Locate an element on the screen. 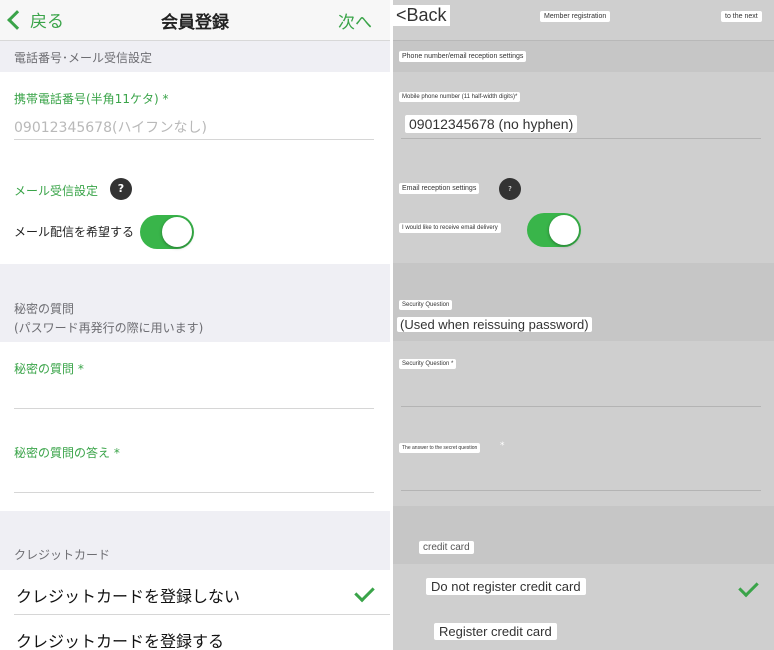 The image size is (774, 650). credit-option-register: クレジットカードを登録する is located at coordinates (195, 632).